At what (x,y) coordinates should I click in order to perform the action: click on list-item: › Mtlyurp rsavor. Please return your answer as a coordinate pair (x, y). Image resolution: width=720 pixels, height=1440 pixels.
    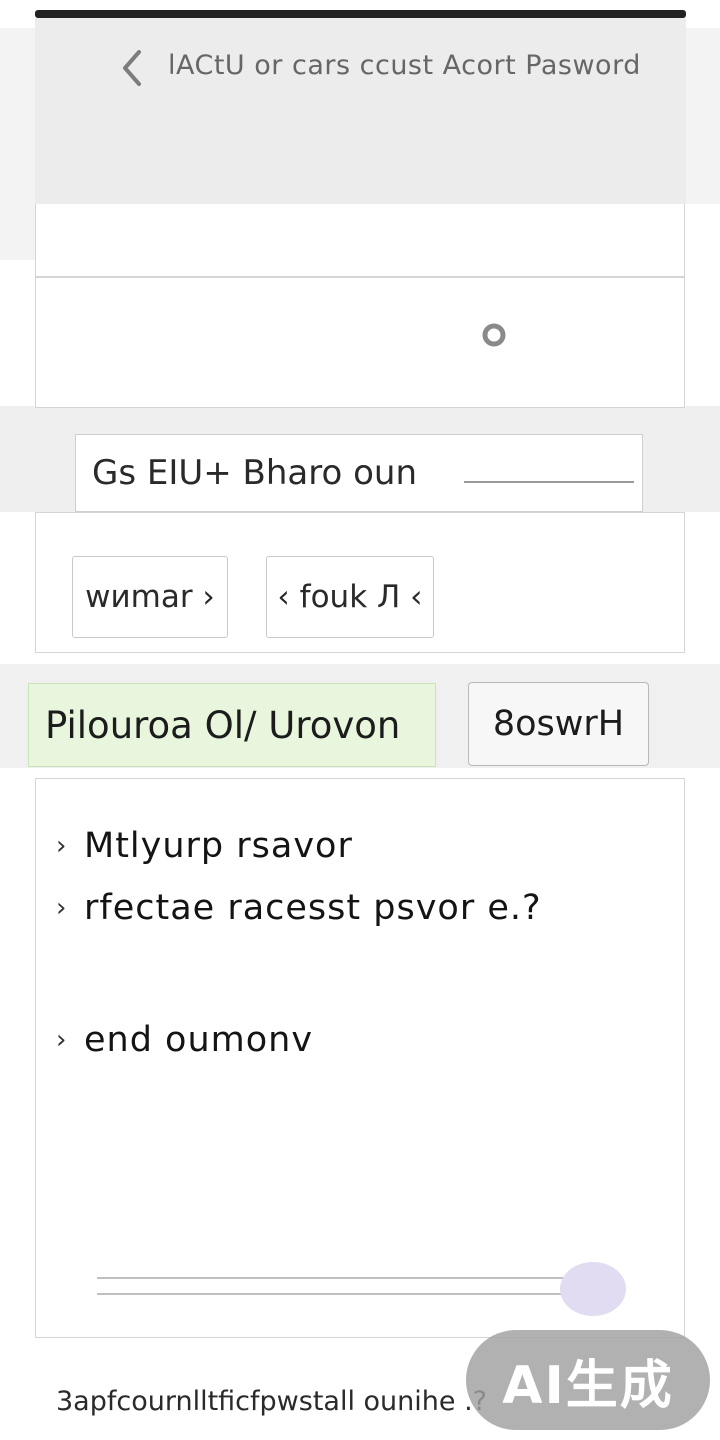
    Looking at the image, I should click on (204, 846).